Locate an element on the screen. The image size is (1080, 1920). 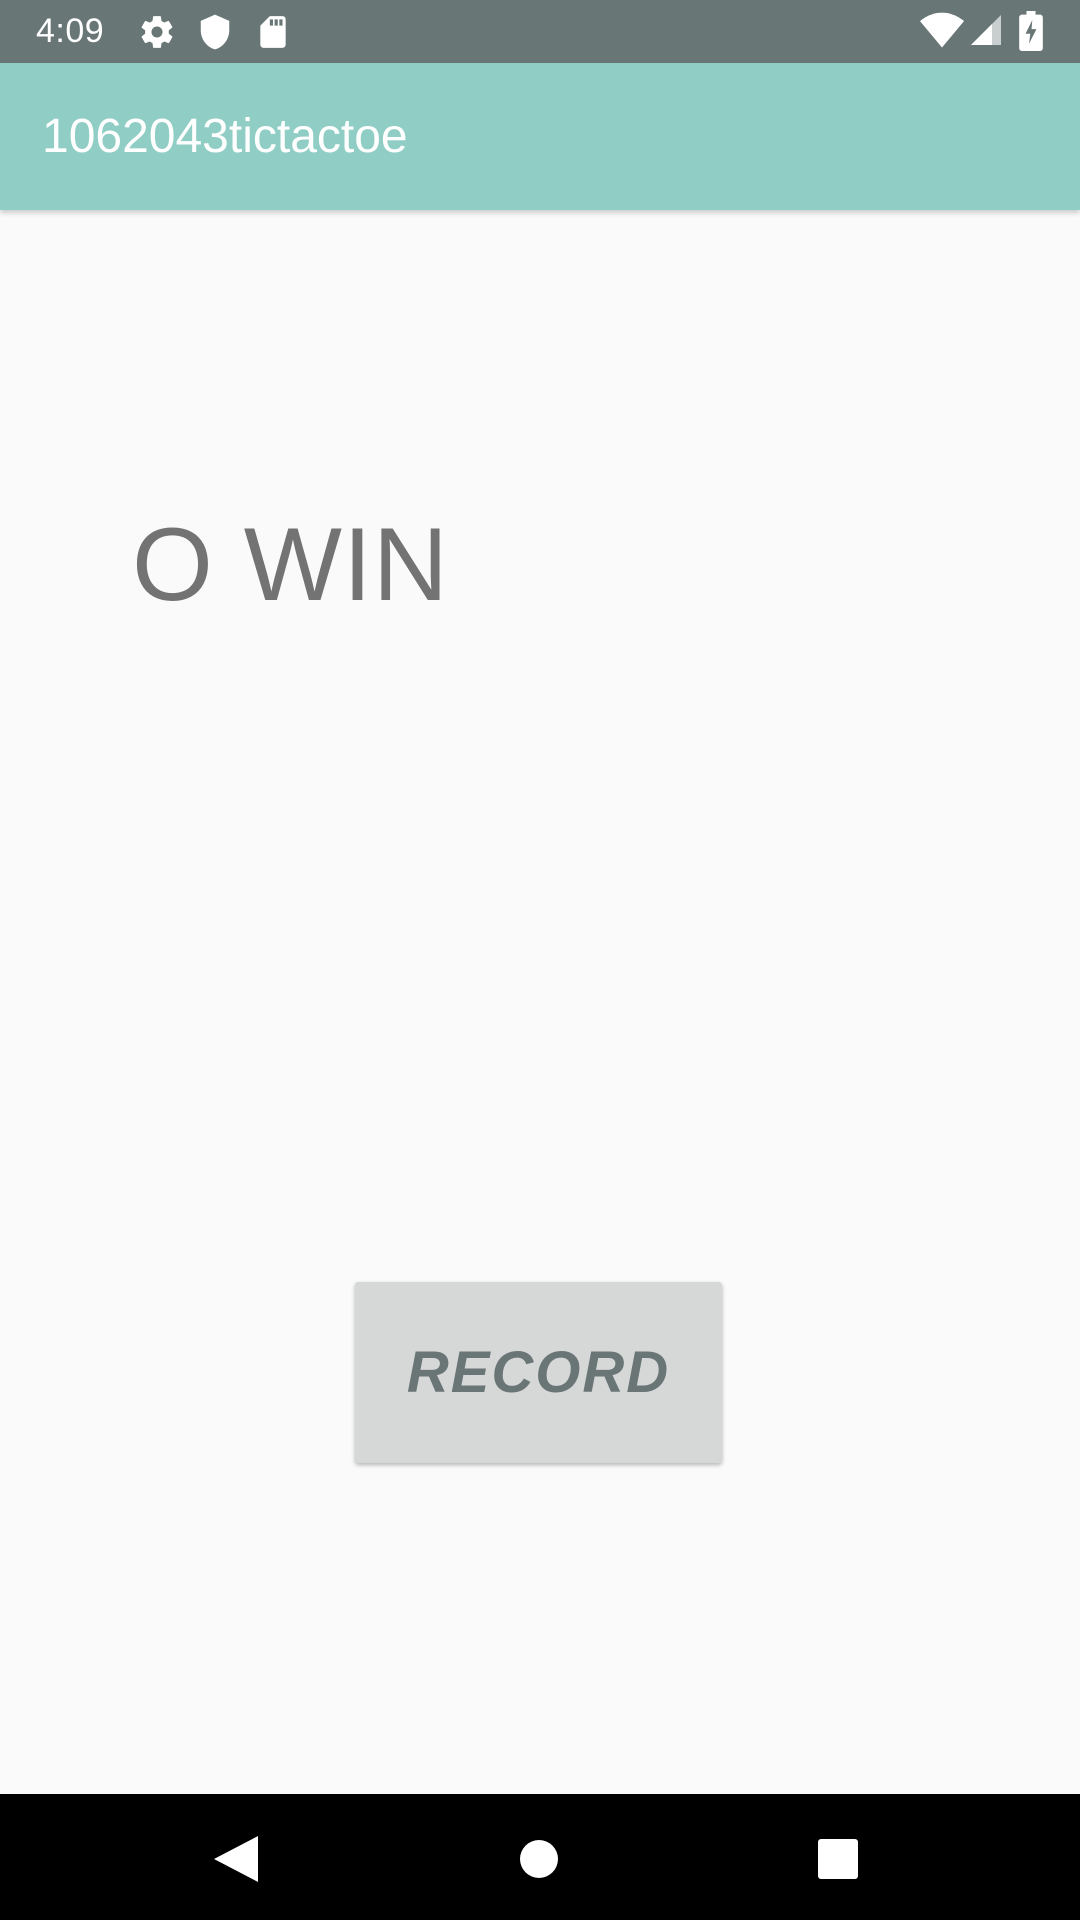
home-icon is located at coordinates (539, 1861).